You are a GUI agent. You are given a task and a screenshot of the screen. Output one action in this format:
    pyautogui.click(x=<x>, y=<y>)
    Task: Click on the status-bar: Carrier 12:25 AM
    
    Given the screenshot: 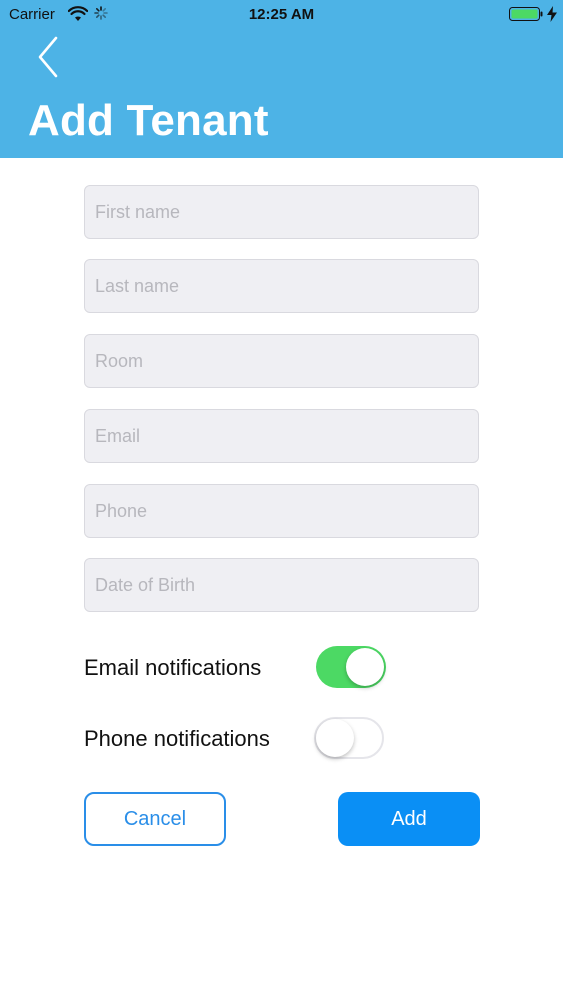 What is the action you would take?
    pyautogui.click(x=281, y=15)
    